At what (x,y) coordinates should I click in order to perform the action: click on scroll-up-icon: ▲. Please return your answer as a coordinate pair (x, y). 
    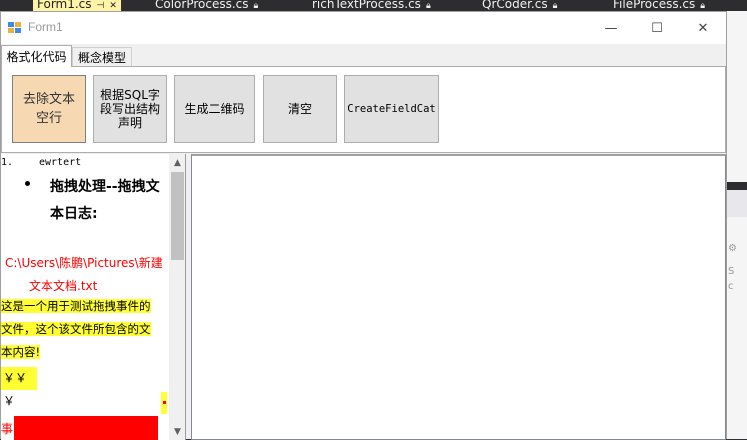
    Looking at the image, I should click on (177, 162).